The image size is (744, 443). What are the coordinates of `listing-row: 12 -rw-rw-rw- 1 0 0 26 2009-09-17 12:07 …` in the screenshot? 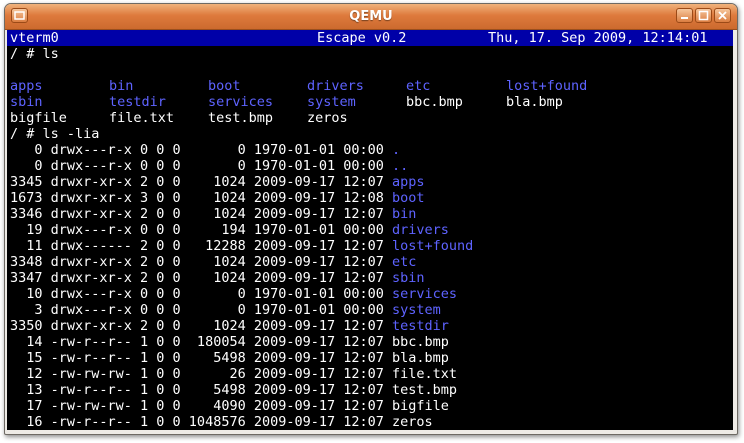 It's located at (233, 374).